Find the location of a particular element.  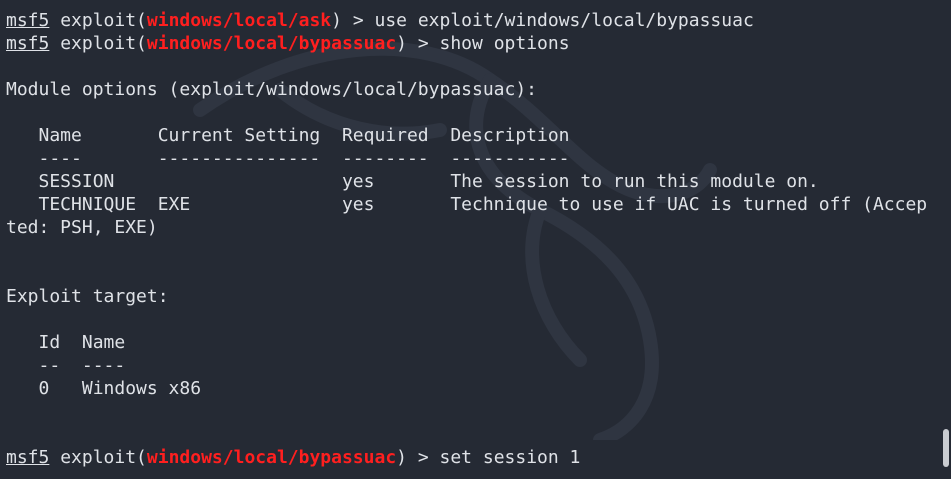

exploit-target-heading: Exploit target: is located at coordinates (87, 296).